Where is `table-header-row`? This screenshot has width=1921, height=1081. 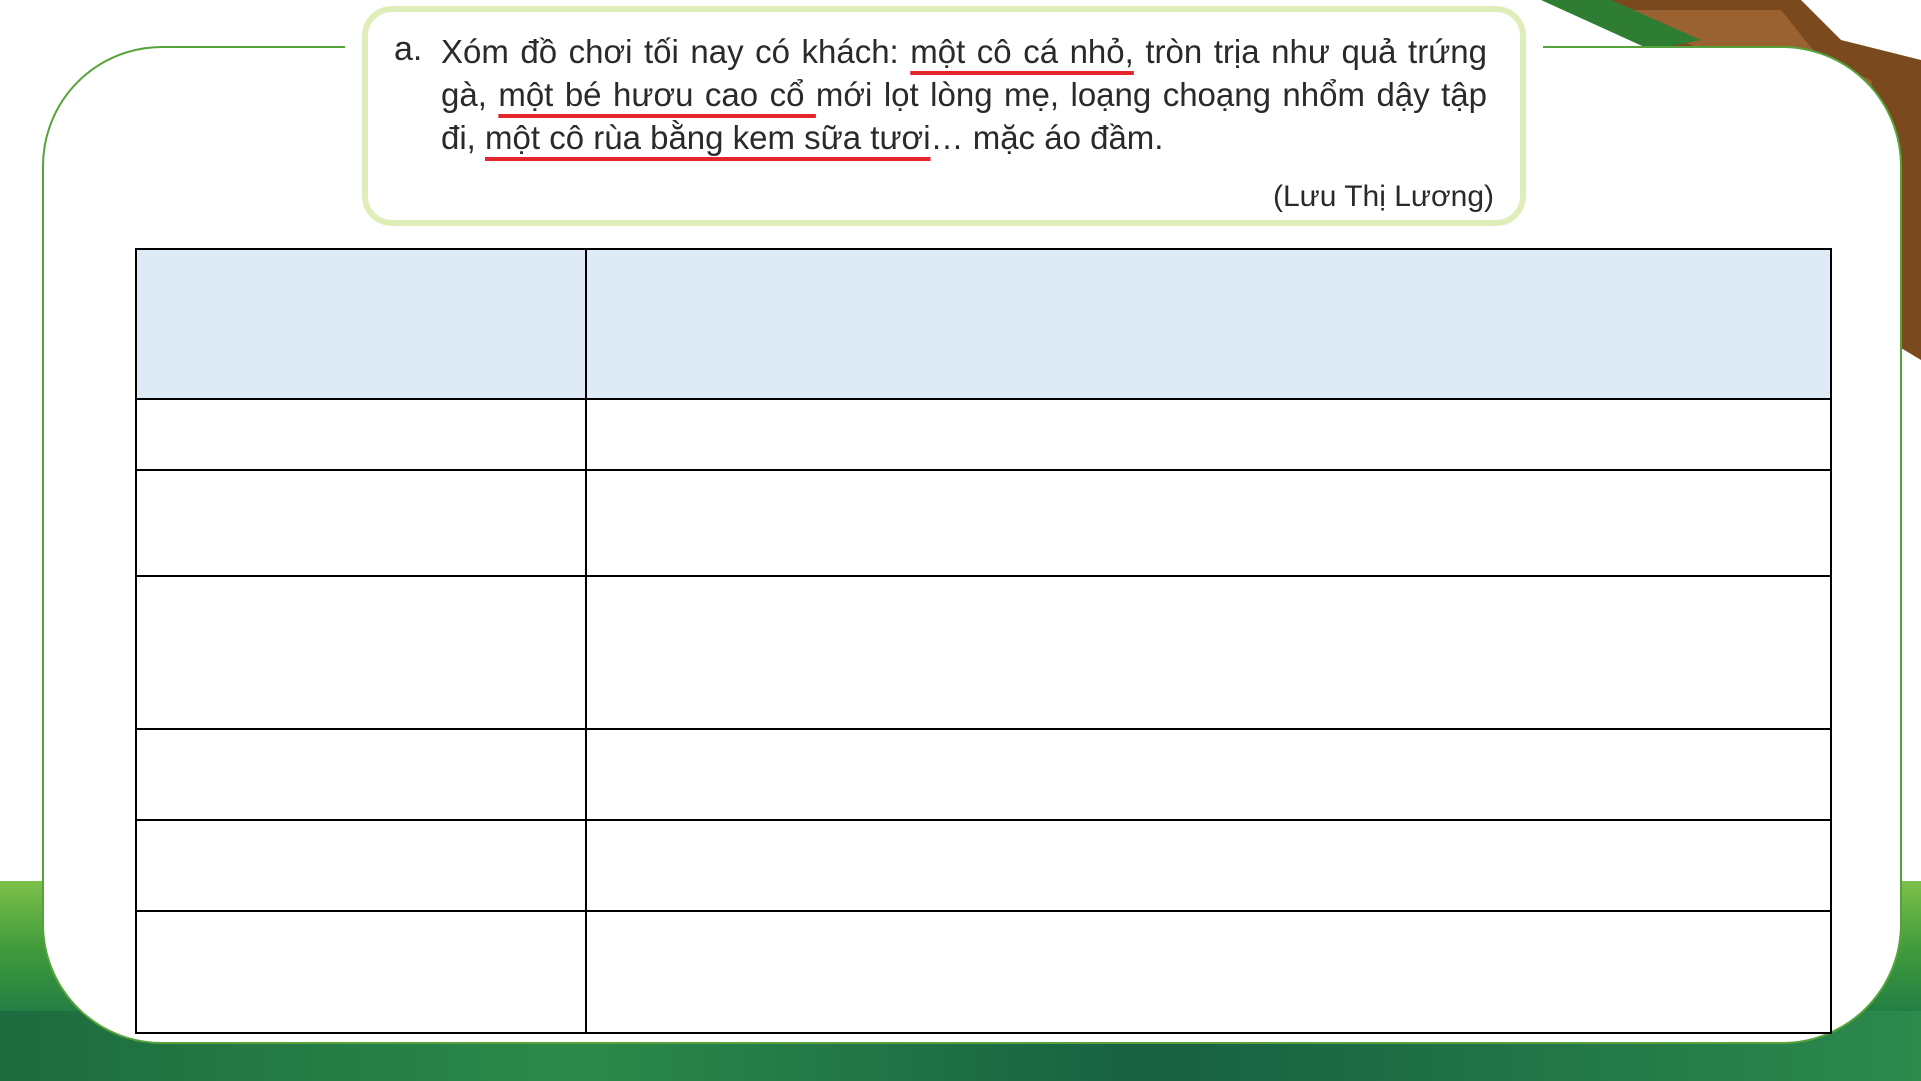
table-header-row is located at coordinates (983, 324).